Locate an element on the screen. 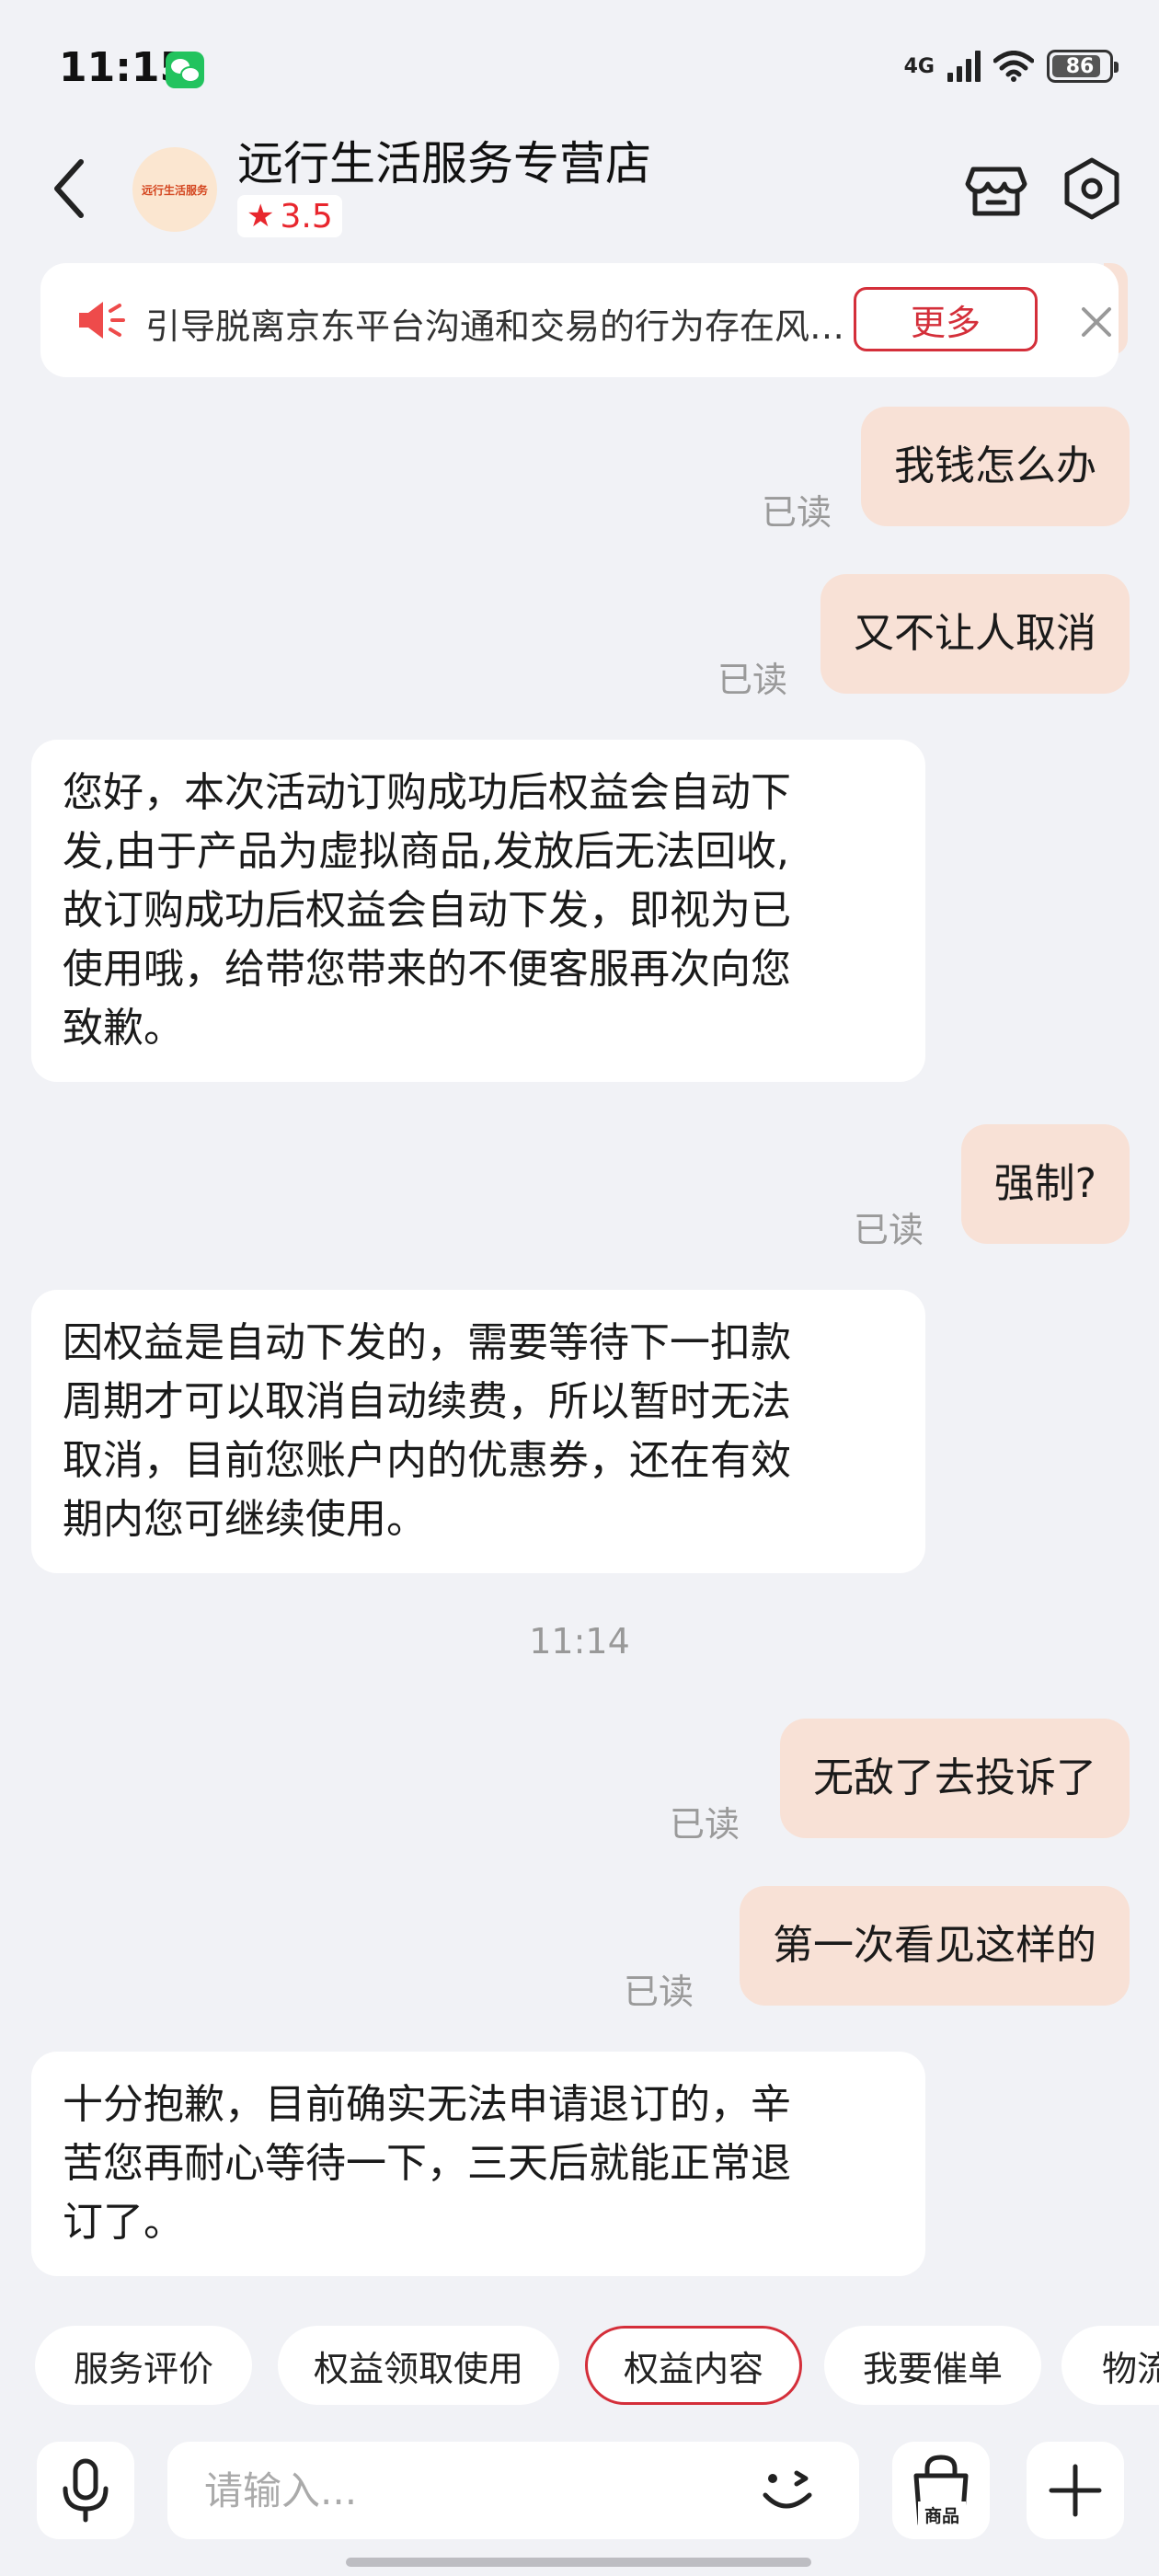 Image resolution: width=1159 pixels, height=2576 pixels. status-indicators: 4G 86 is located at coordinates (1011, 66).